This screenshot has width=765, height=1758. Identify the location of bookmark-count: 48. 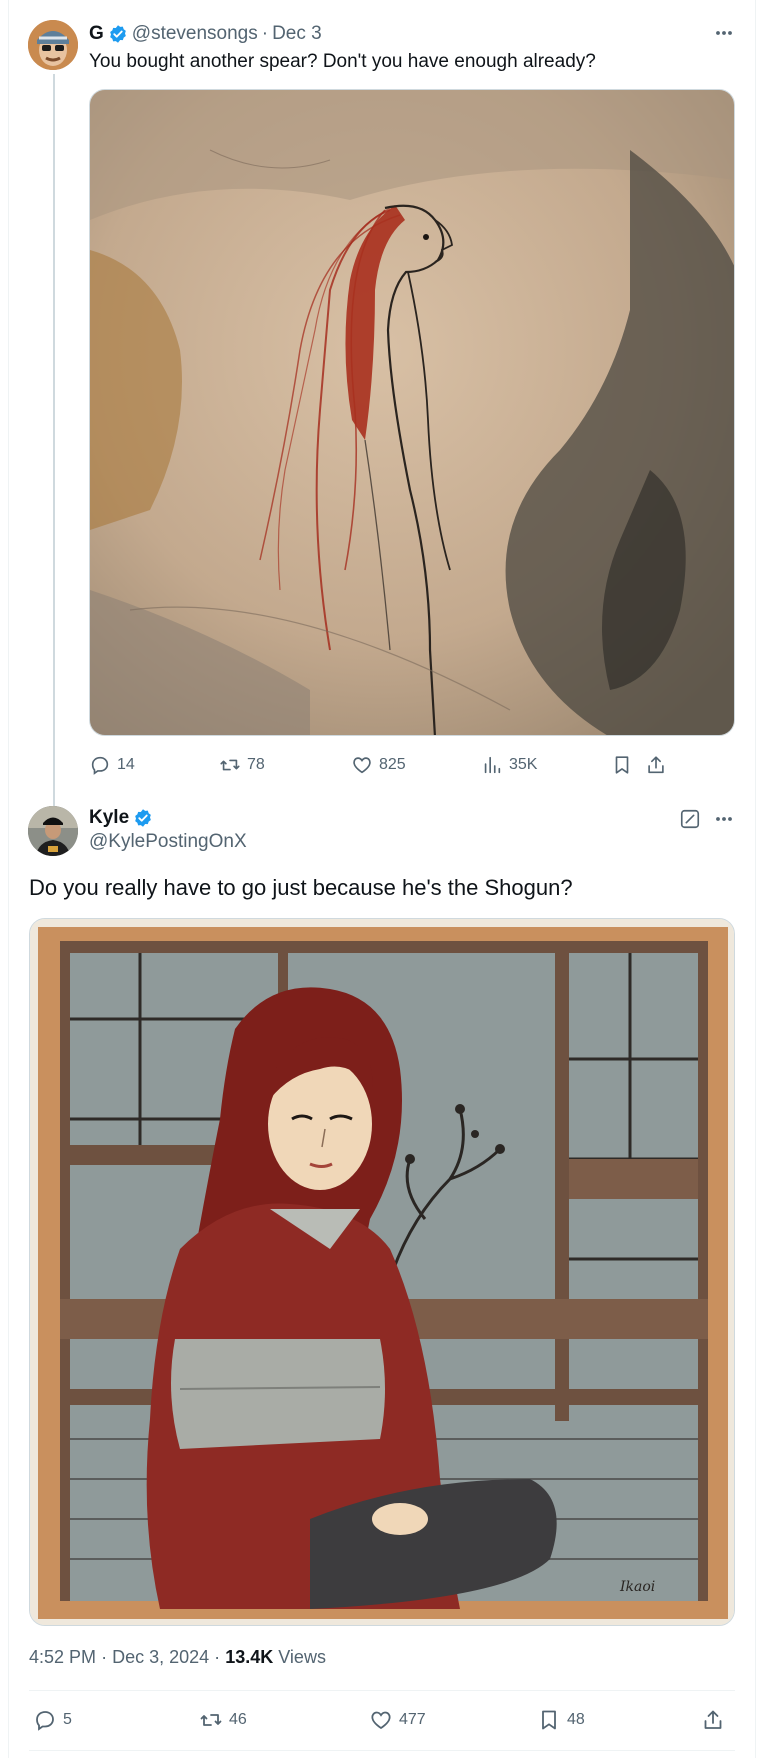
(576, 1719).